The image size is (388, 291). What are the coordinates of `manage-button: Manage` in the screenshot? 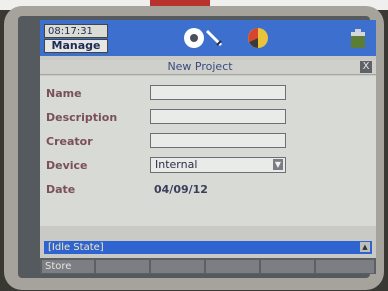 It's located at (76, 46).